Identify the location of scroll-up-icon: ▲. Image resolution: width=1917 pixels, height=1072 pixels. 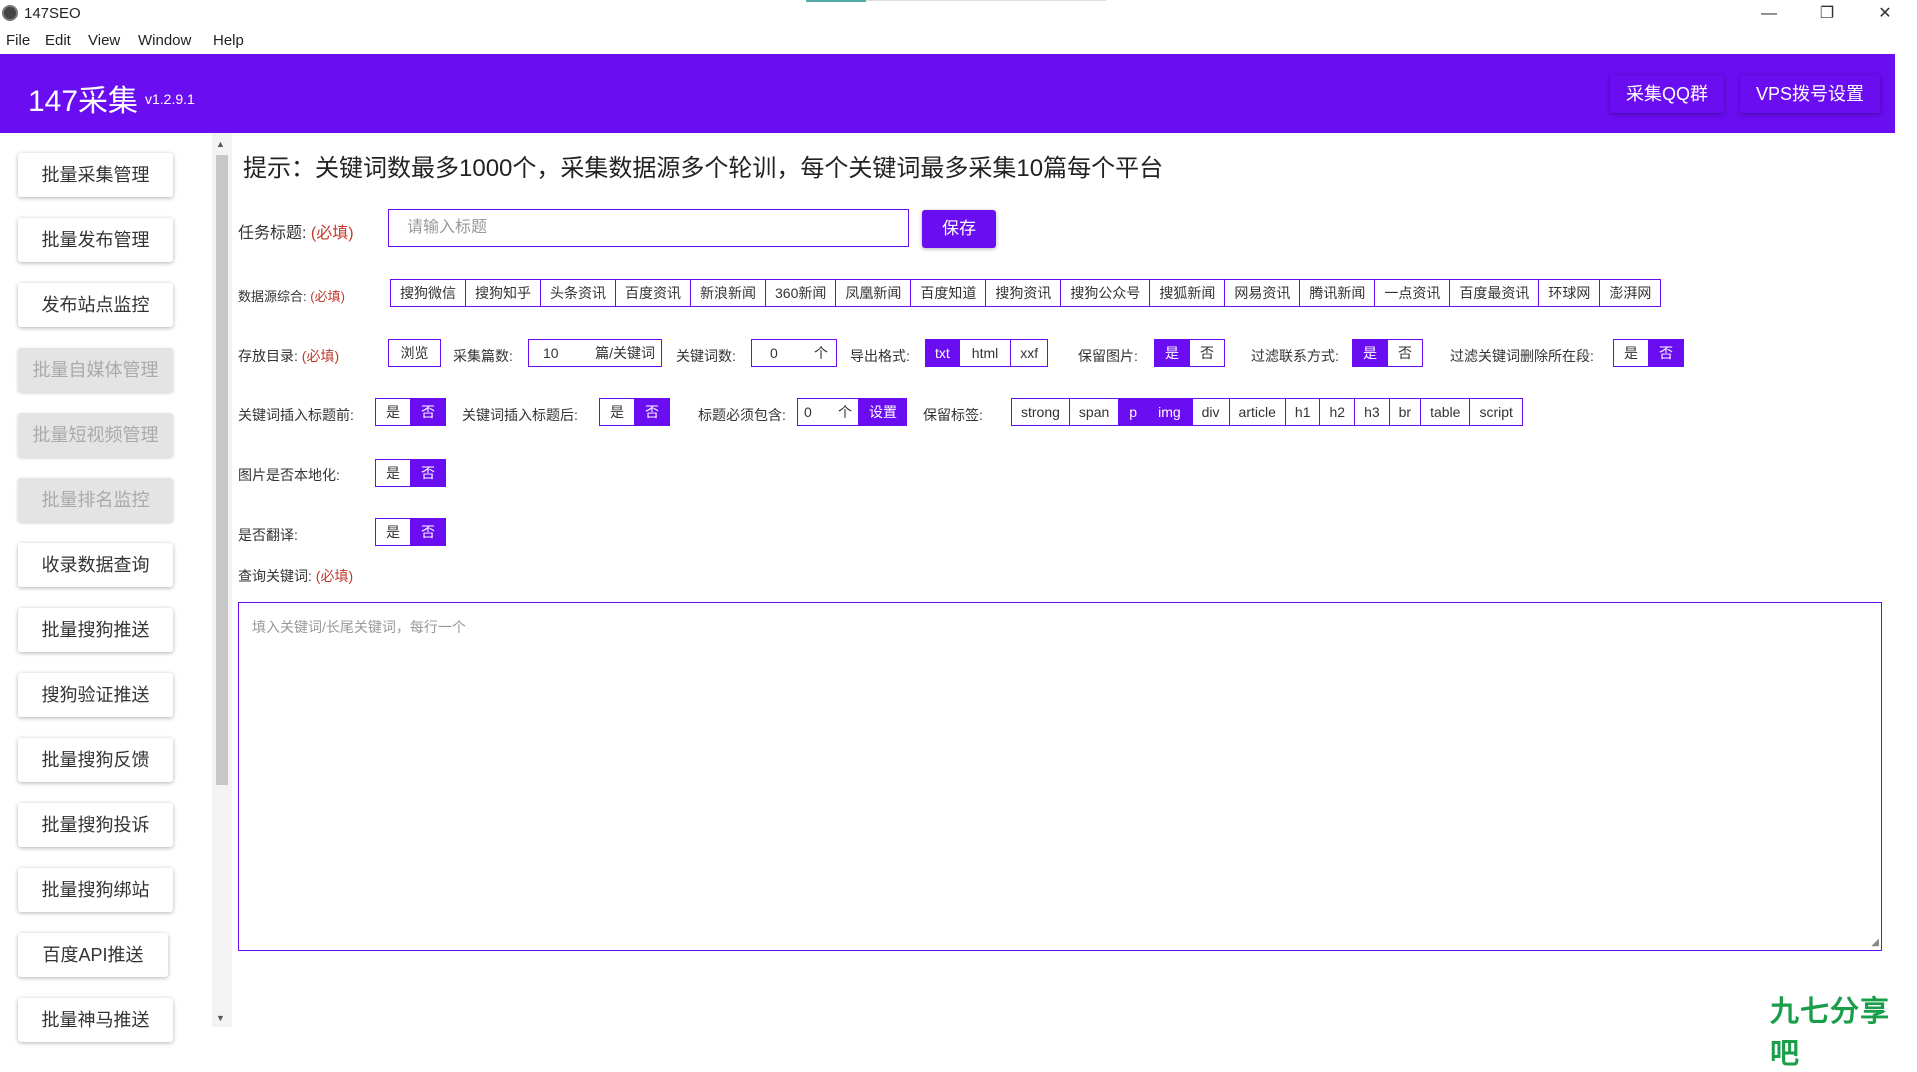
(220, 144).